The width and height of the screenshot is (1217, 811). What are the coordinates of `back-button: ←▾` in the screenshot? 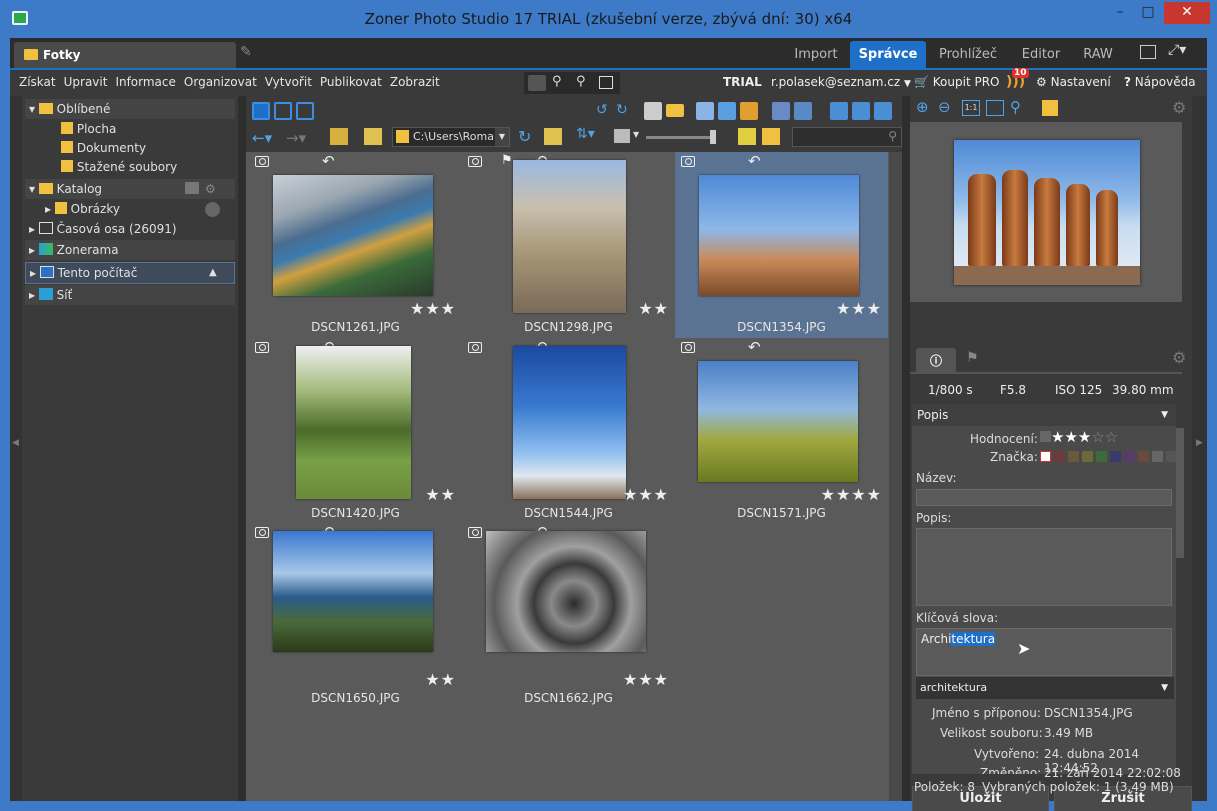 It's located at (262, 138).